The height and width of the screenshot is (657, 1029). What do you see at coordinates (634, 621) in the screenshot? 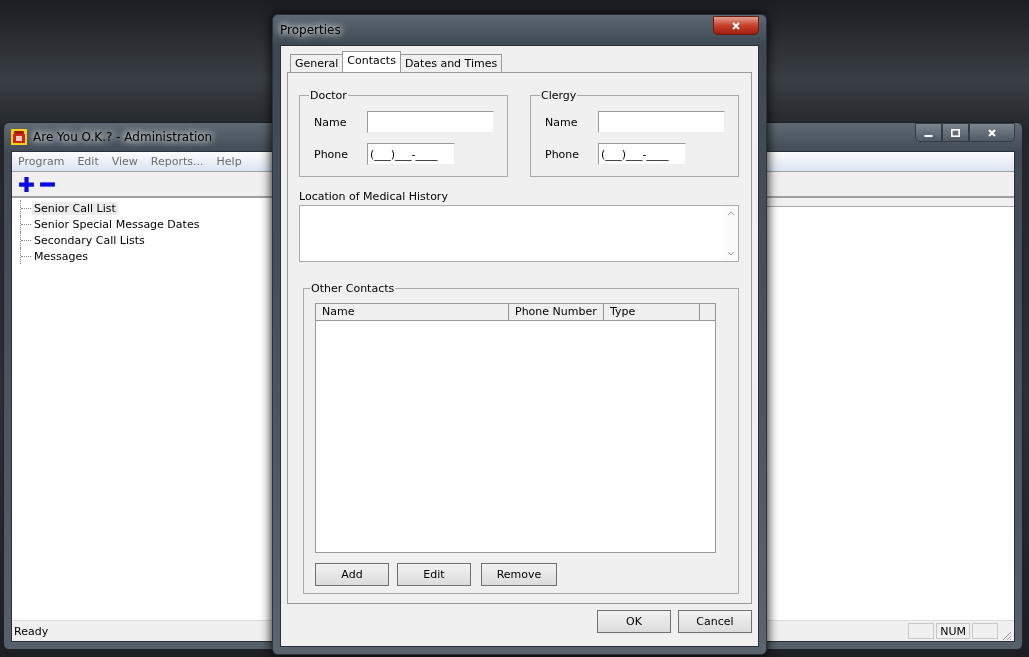
I see `dialog-button: OK` at bounding box center [634, 621].